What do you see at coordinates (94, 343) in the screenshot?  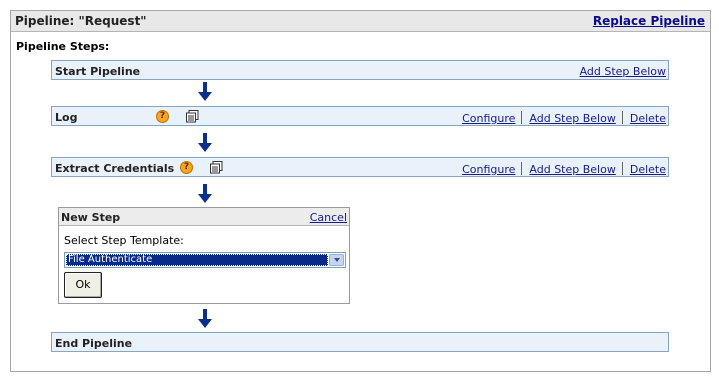 I see `end-pipeline-label: End Pipeline` at bounding box center [94, 343].